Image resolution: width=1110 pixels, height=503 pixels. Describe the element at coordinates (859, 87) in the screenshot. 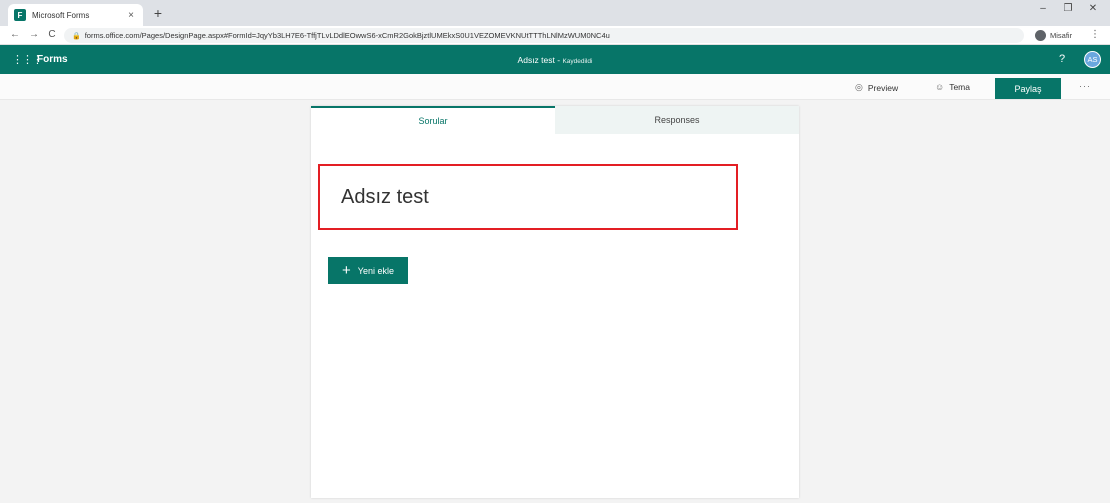

I see `eye-icon: ◎` at that location.